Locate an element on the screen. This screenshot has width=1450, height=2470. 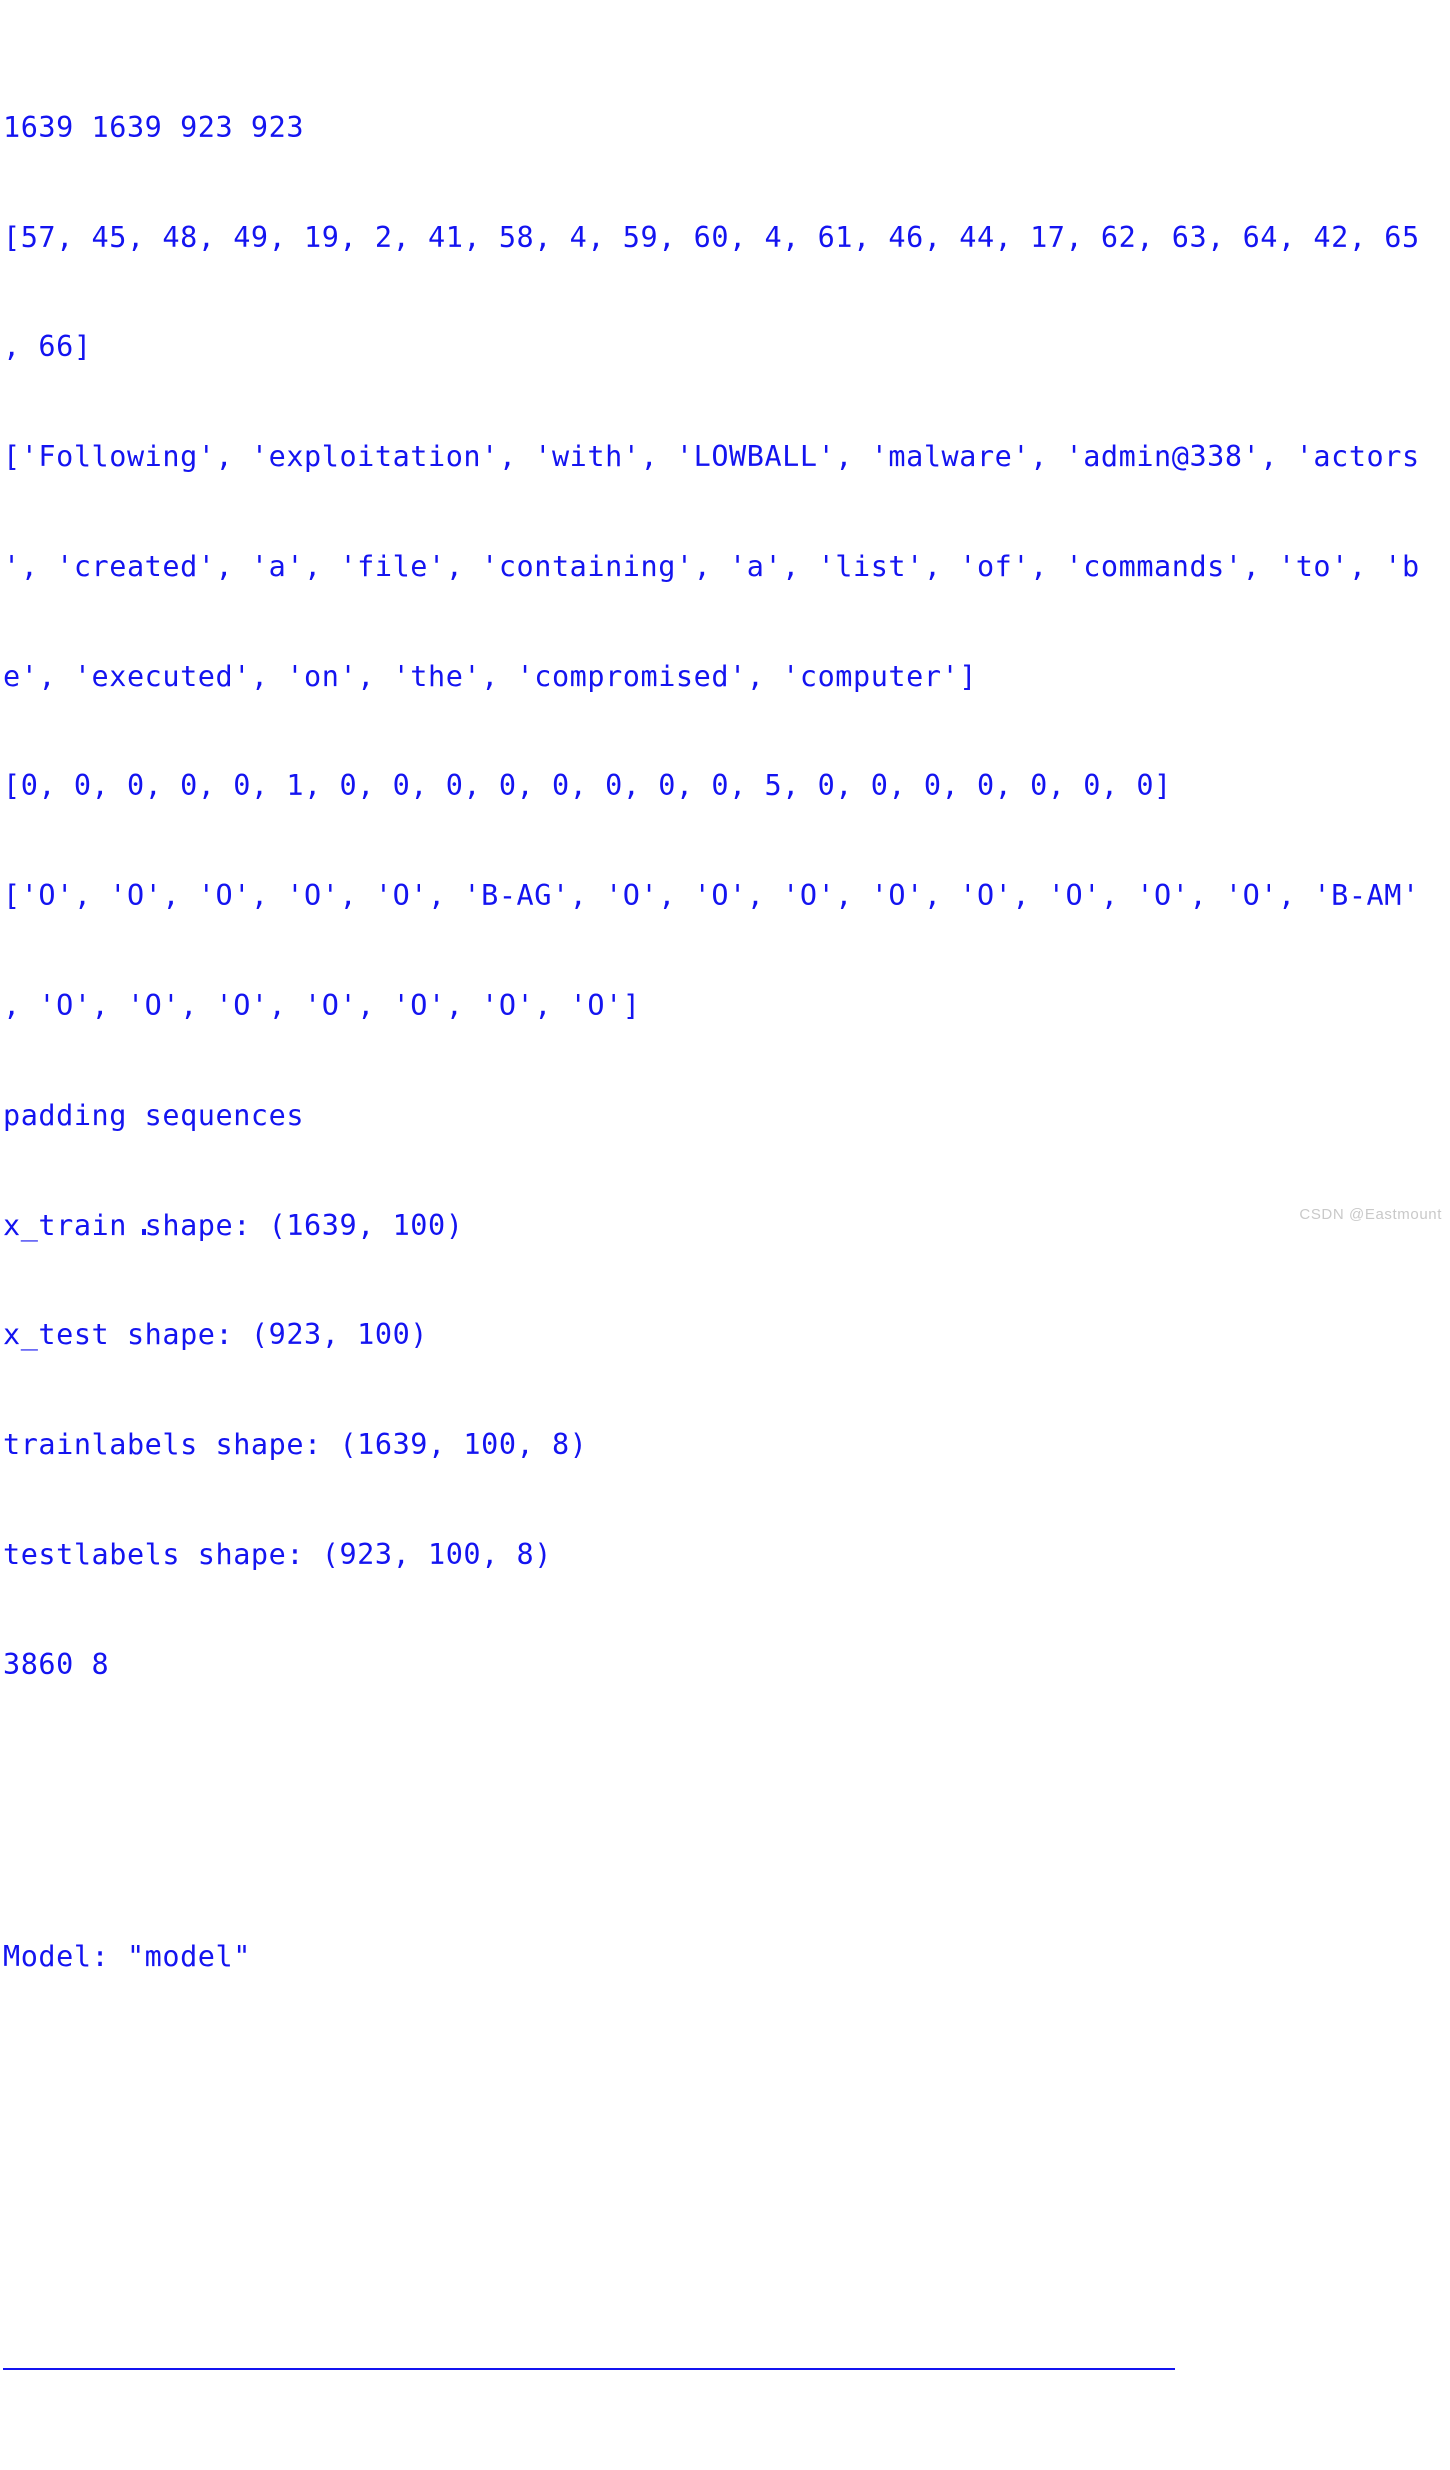
x-train-shape-line: x_train shape: (1639, 100) is located at coordinates (233, 1225).